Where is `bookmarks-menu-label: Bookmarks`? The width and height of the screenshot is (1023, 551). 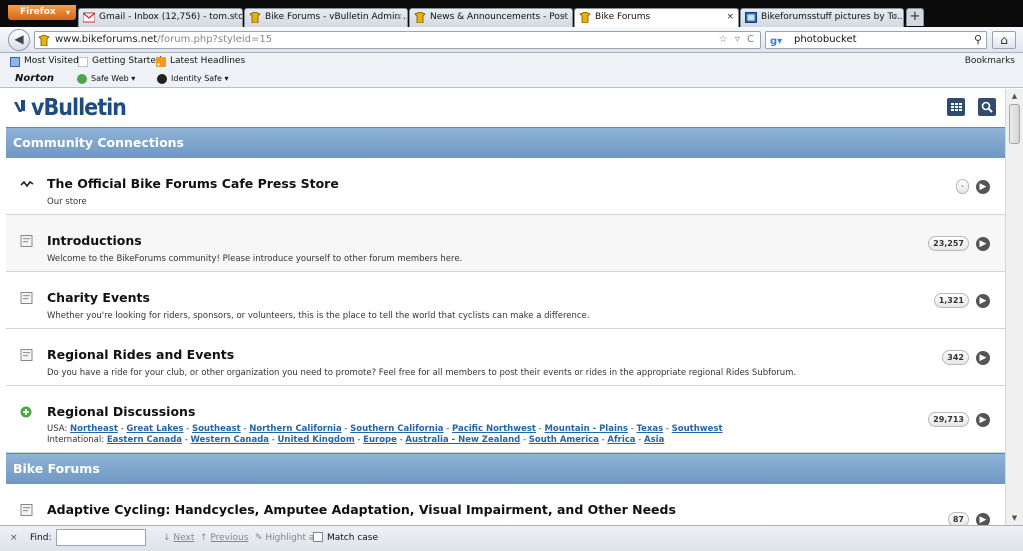
bookmarks-menu-label: Bookmarks is located at coordinates (989, 61).